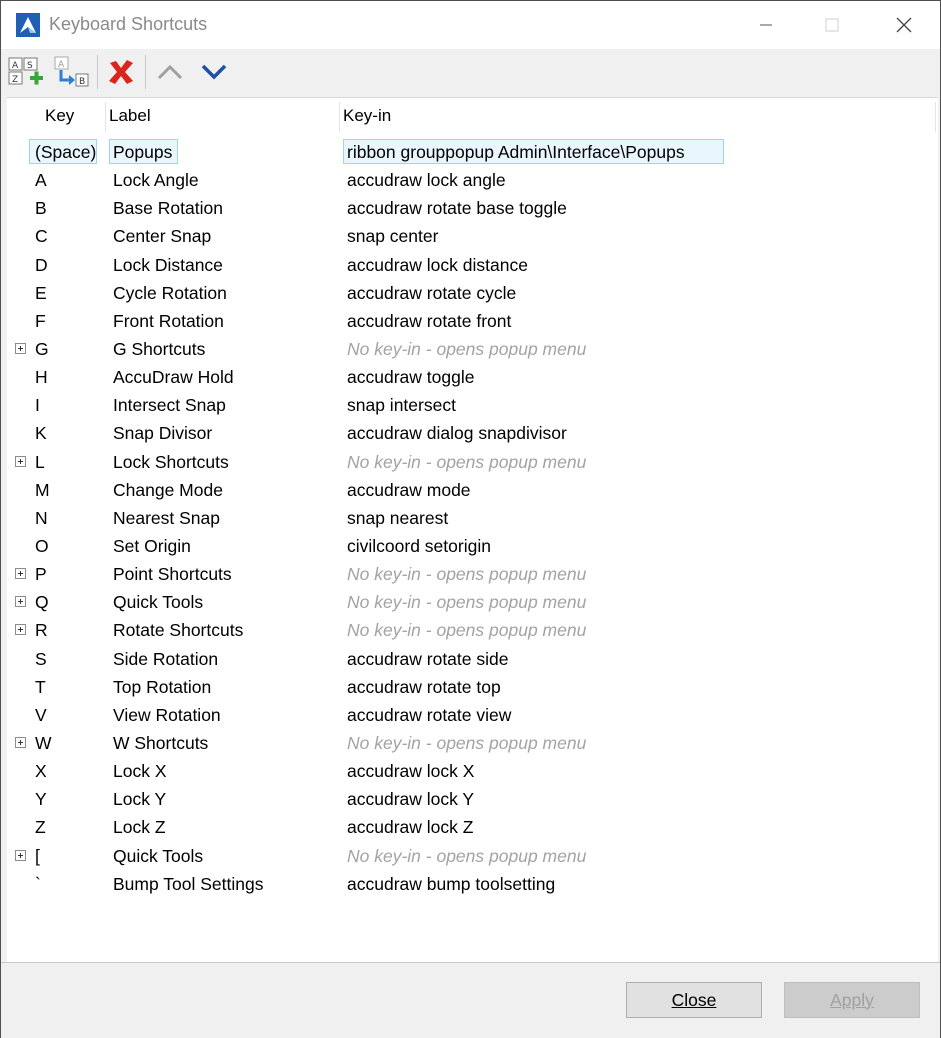  Describe the element at coordinates (457, 208) in the screenshot. I see `row-keyin: accudraw rotate base toggle` at that location.